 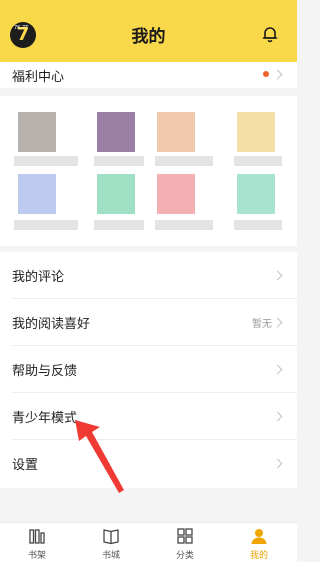 What do you see at coordinates (148, 275) in the screenshot?
I see `menu-item-my-comments: 我的评论` at bounding box center [148, 275].